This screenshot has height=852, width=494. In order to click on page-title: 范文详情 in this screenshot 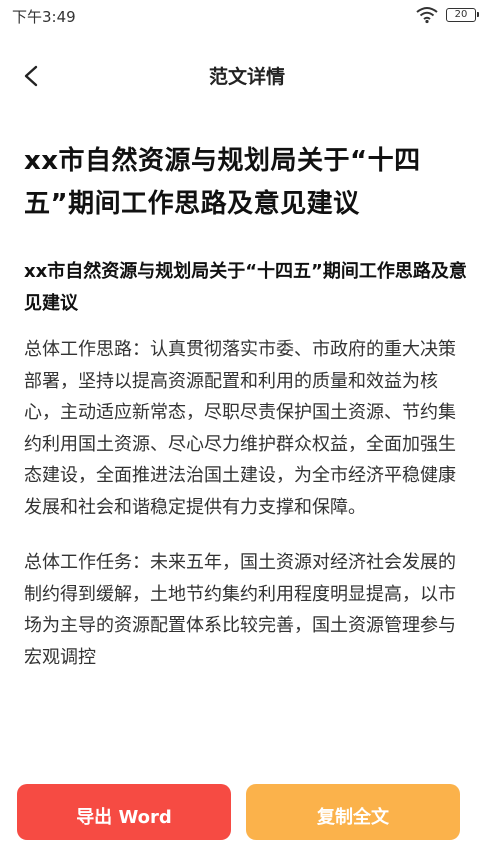, I will do `click(246, 77)`.